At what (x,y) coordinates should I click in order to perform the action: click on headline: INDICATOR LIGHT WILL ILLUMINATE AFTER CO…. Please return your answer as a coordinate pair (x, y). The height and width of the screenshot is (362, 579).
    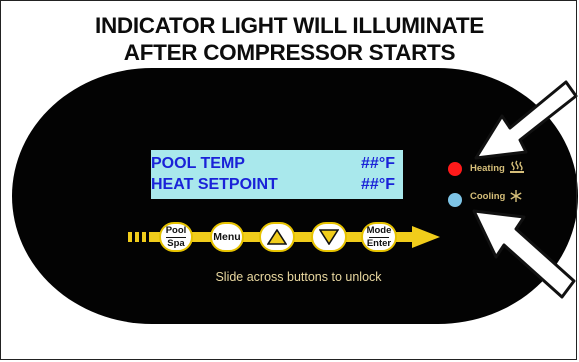
    Looking at the image, I should click on (289, 39).